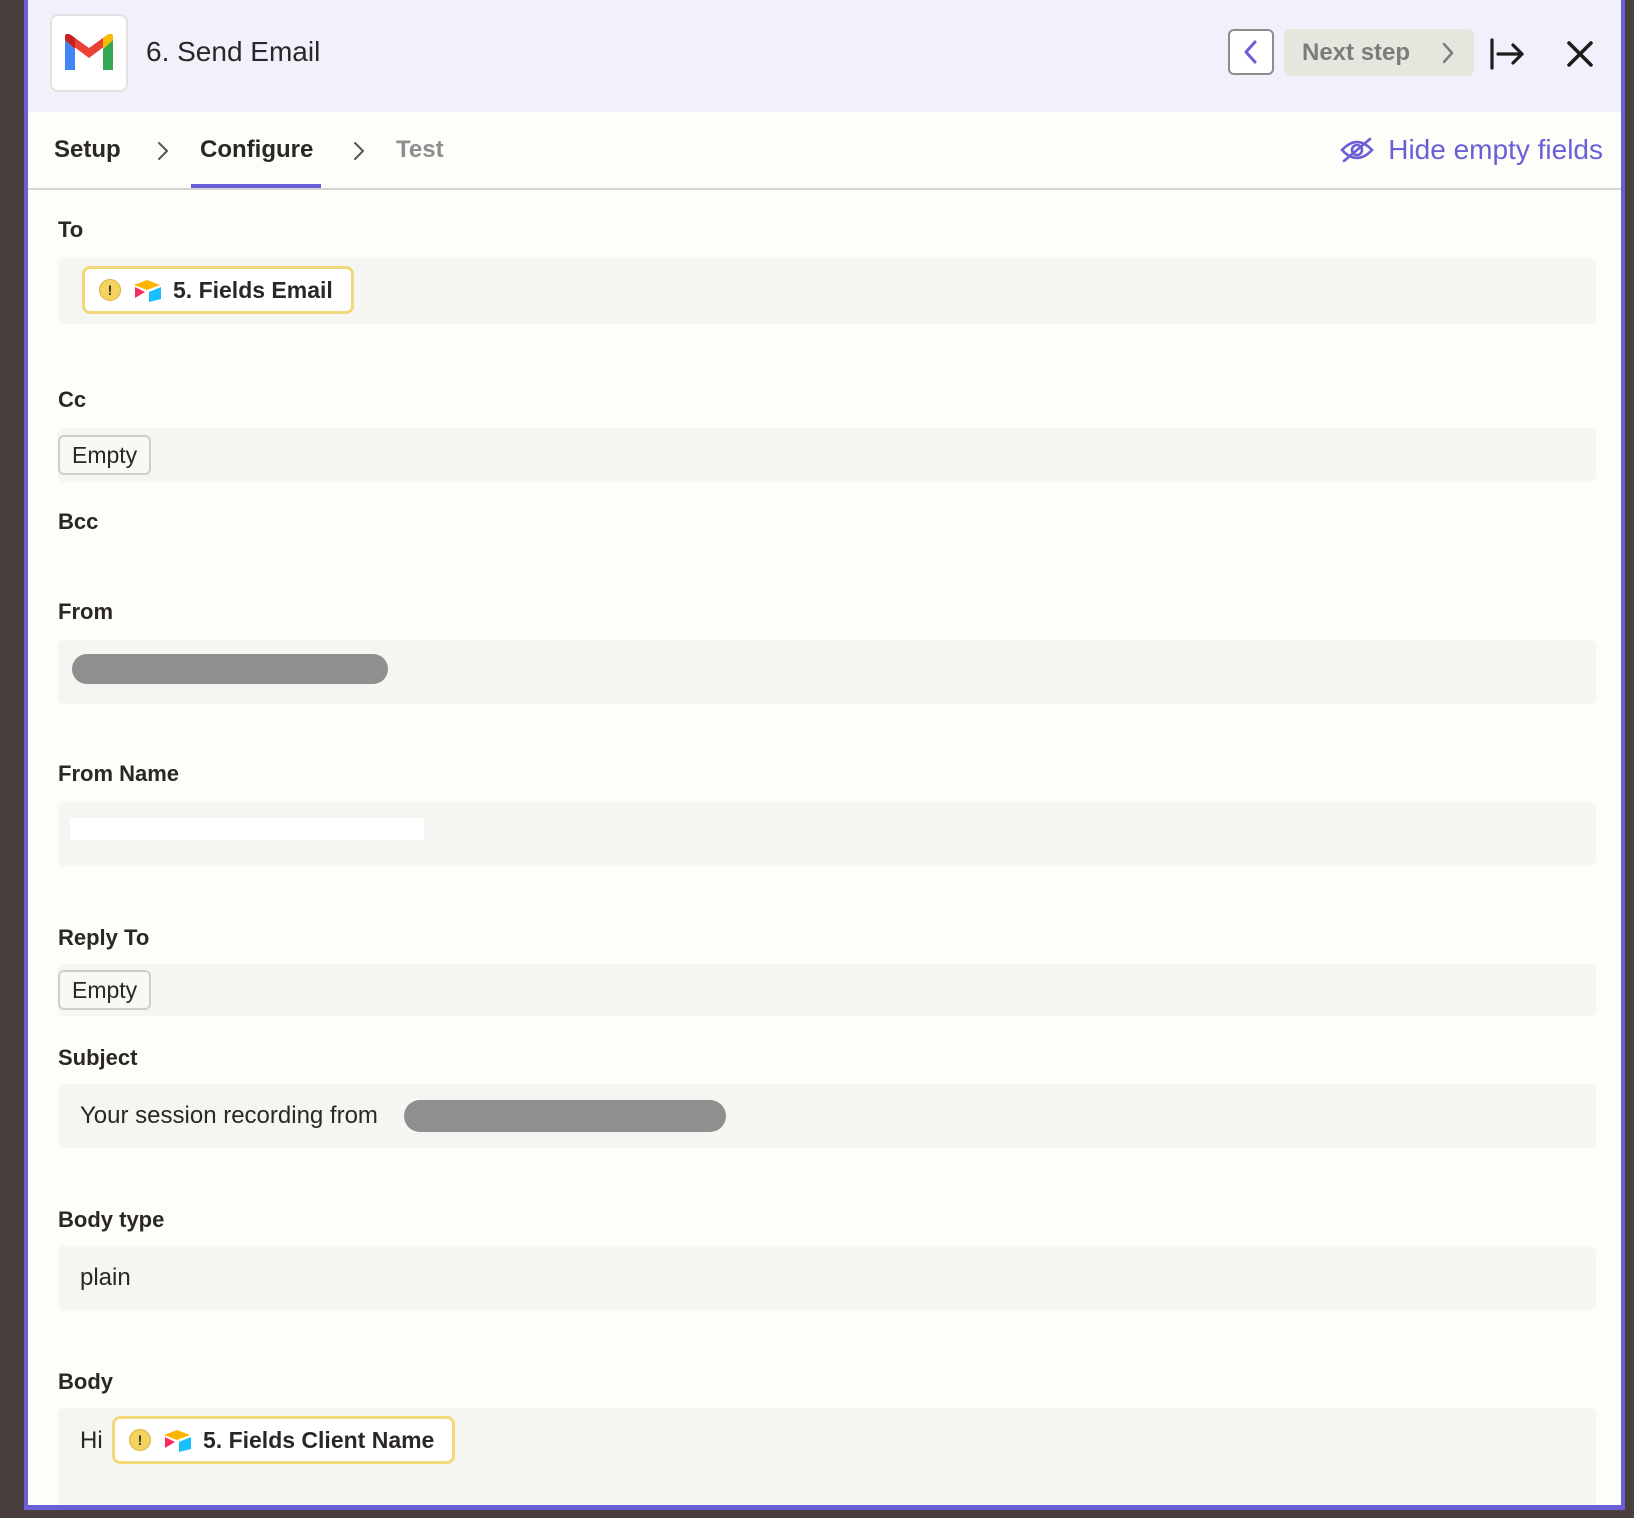 The width and height of the screenshot is (1634, 1518). I want to click on reply-to-field: Empty, so click(827, 990).